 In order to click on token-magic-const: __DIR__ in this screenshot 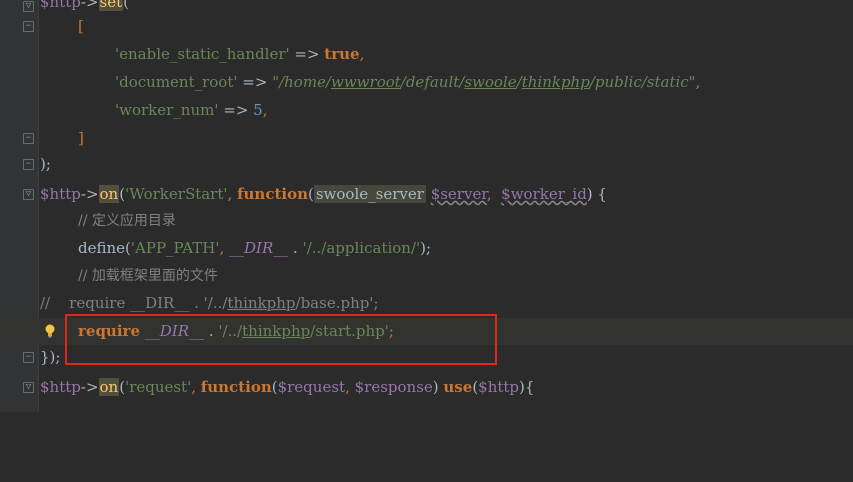, I will do `click(259, 248)`.